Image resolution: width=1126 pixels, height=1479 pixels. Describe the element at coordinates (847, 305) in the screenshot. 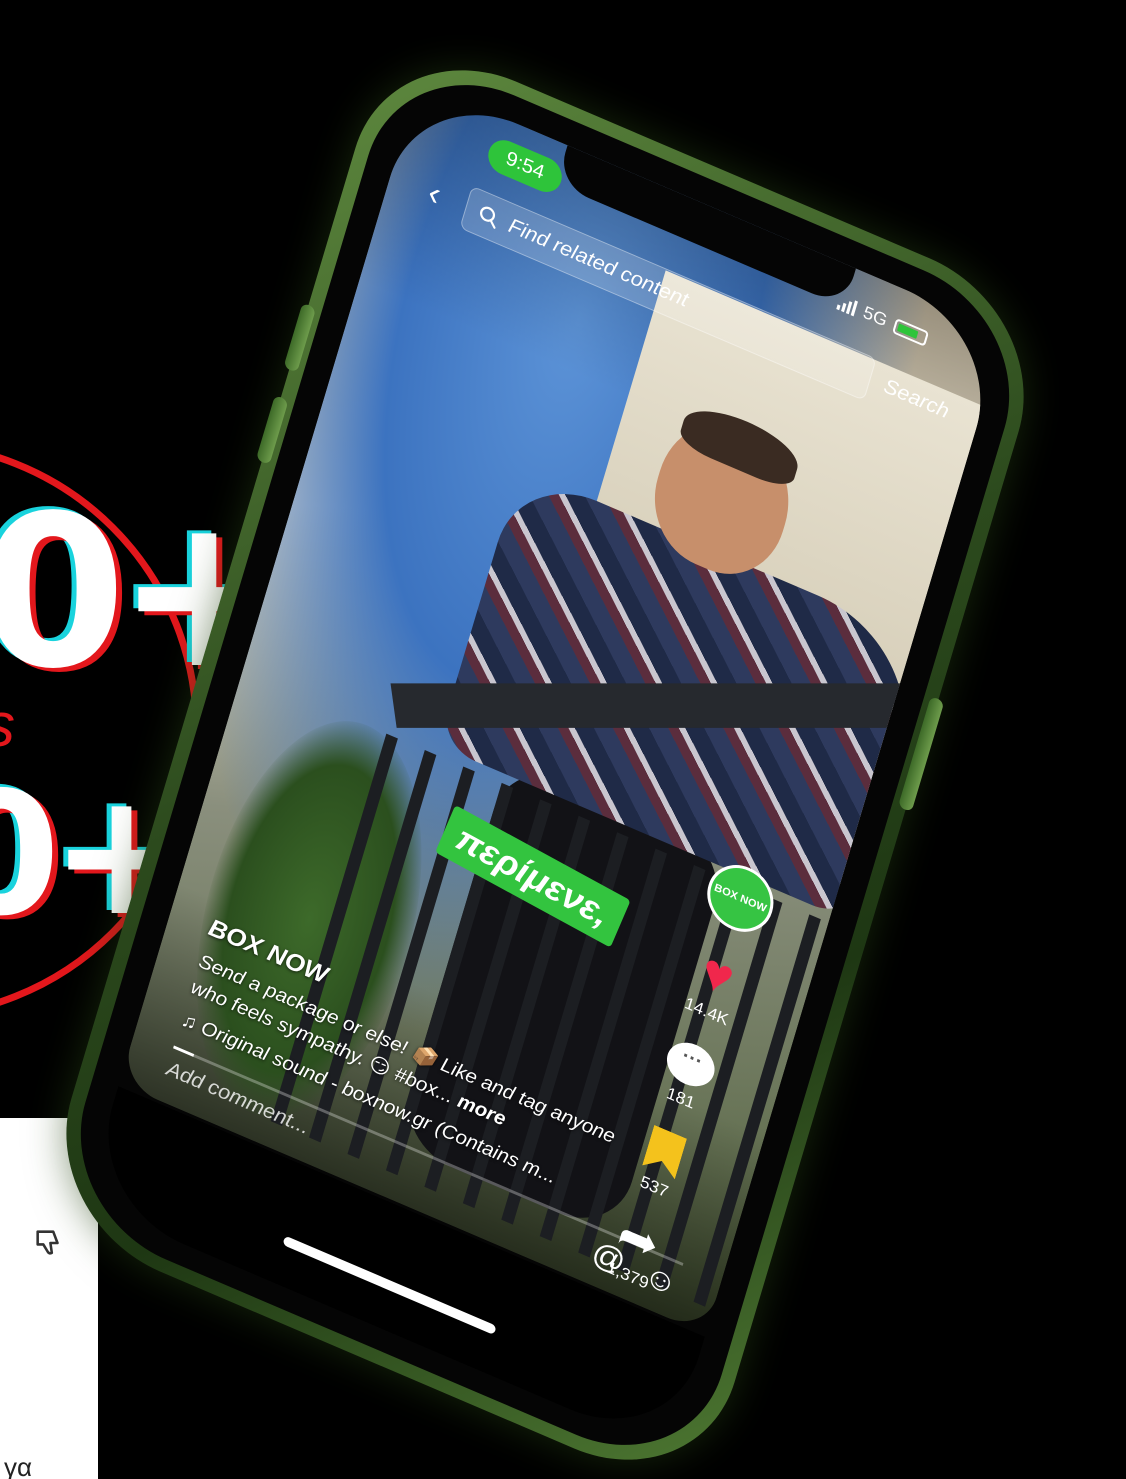

I see `signal-icon` at that location.